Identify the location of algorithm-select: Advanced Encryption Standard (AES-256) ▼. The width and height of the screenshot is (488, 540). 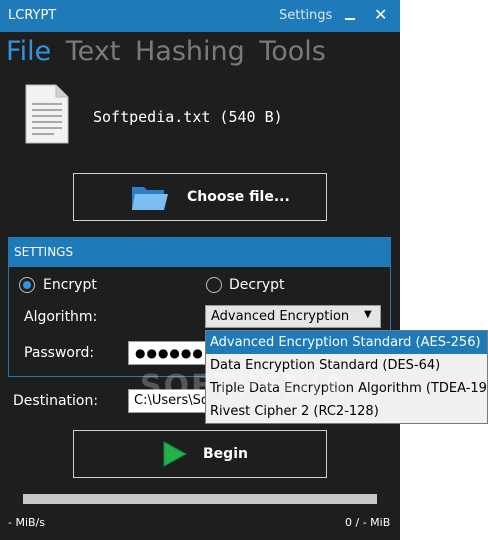
(293, 316).